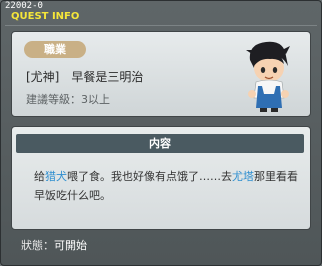 This screenshot has width=322, height=266. What do you see at coordinates (68, 99) in the screenshot?
I see `quest-level: 建議等級：3以上` at bounding box center [68, 99].